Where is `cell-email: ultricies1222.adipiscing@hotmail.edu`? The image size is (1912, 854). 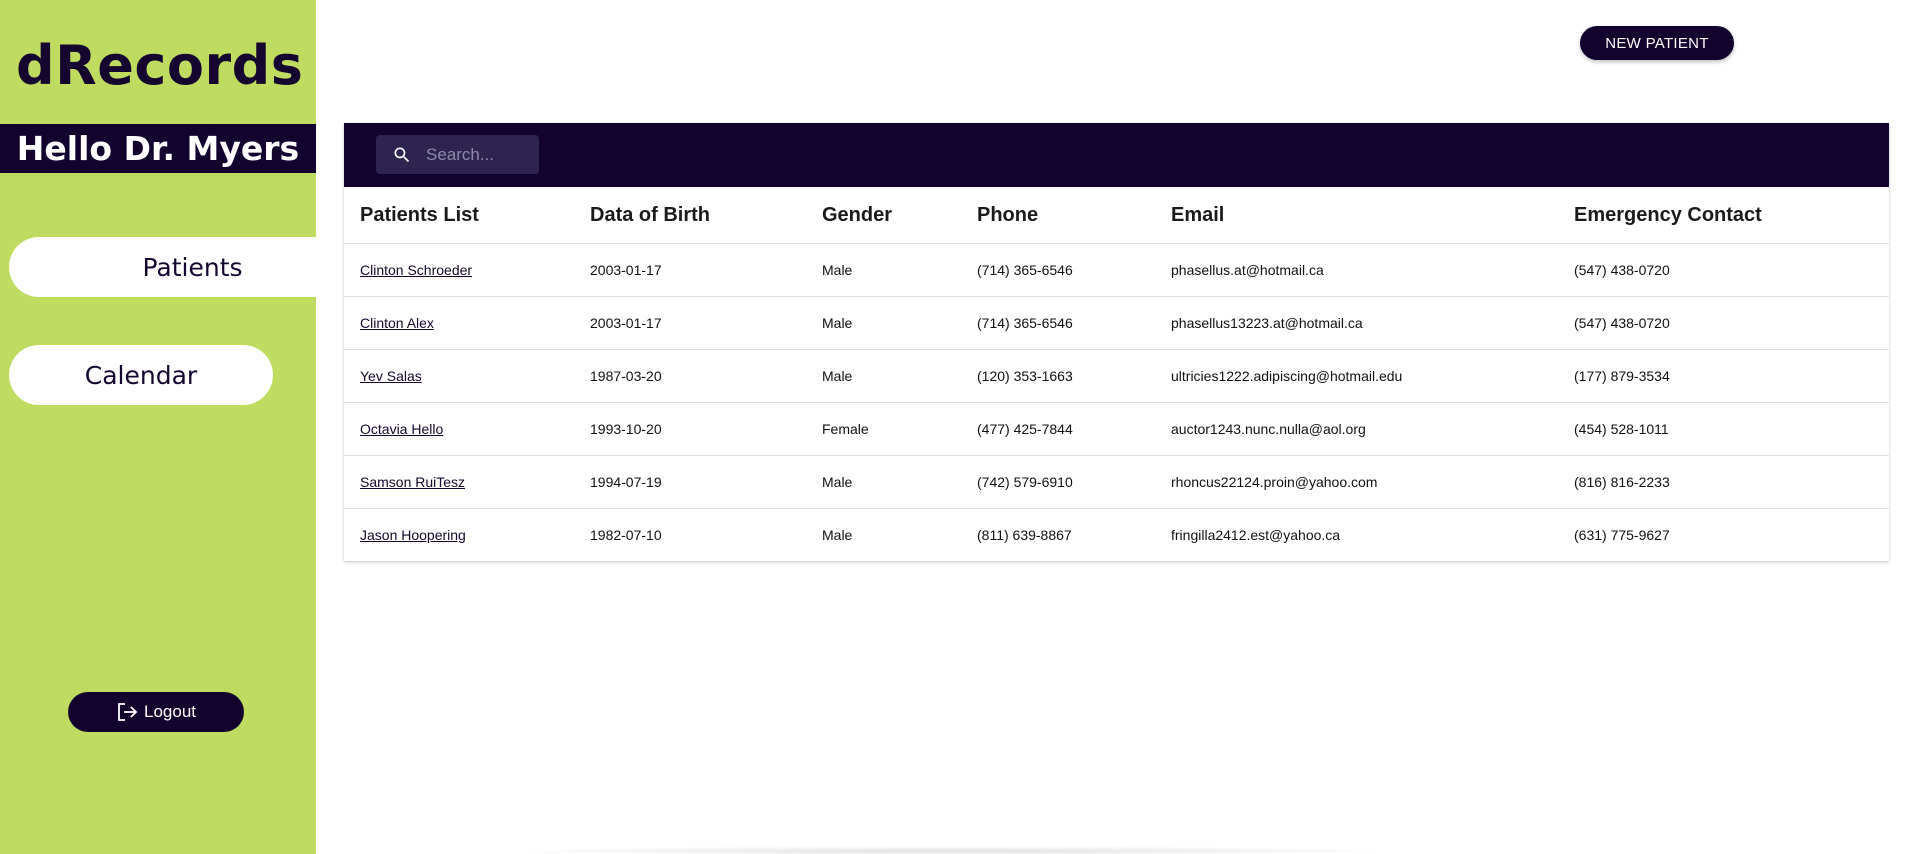
cell-email: ultricies1222.adipiscing@hotmail.edu is located at coordinates (1356, 376).